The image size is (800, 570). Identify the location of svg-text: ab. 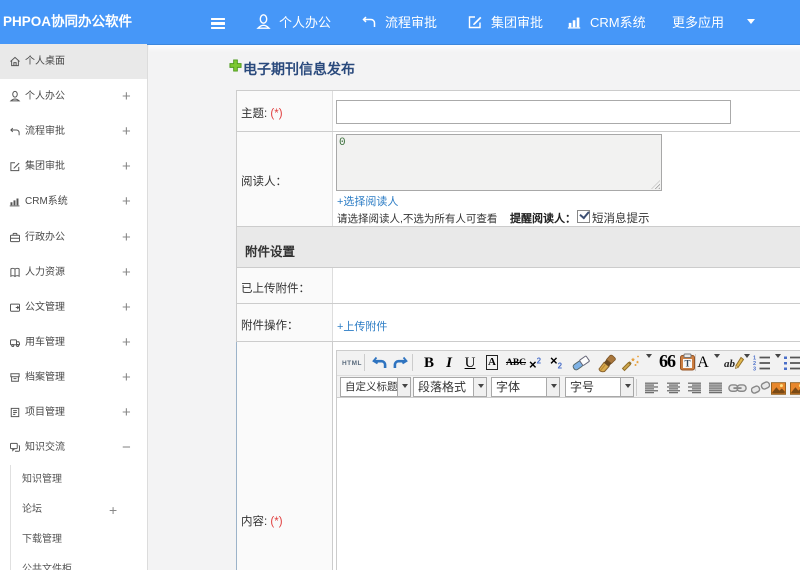
(730, 364).